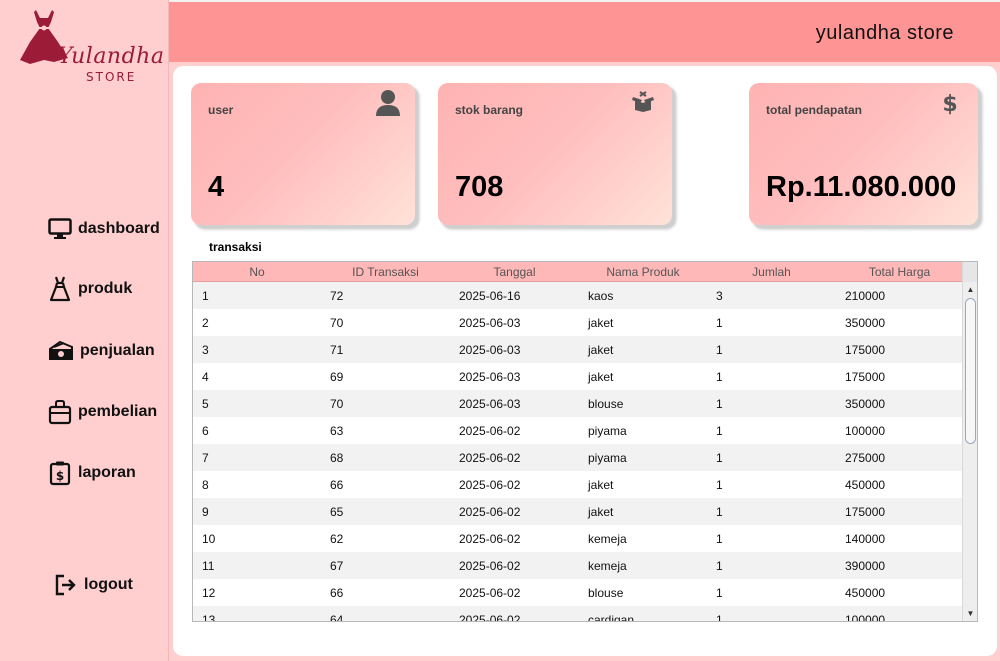 The image size is (1000, 661). Describe the element at coordinates (337, 430) in the screenshot. I see `table-cell: 63` at that location.